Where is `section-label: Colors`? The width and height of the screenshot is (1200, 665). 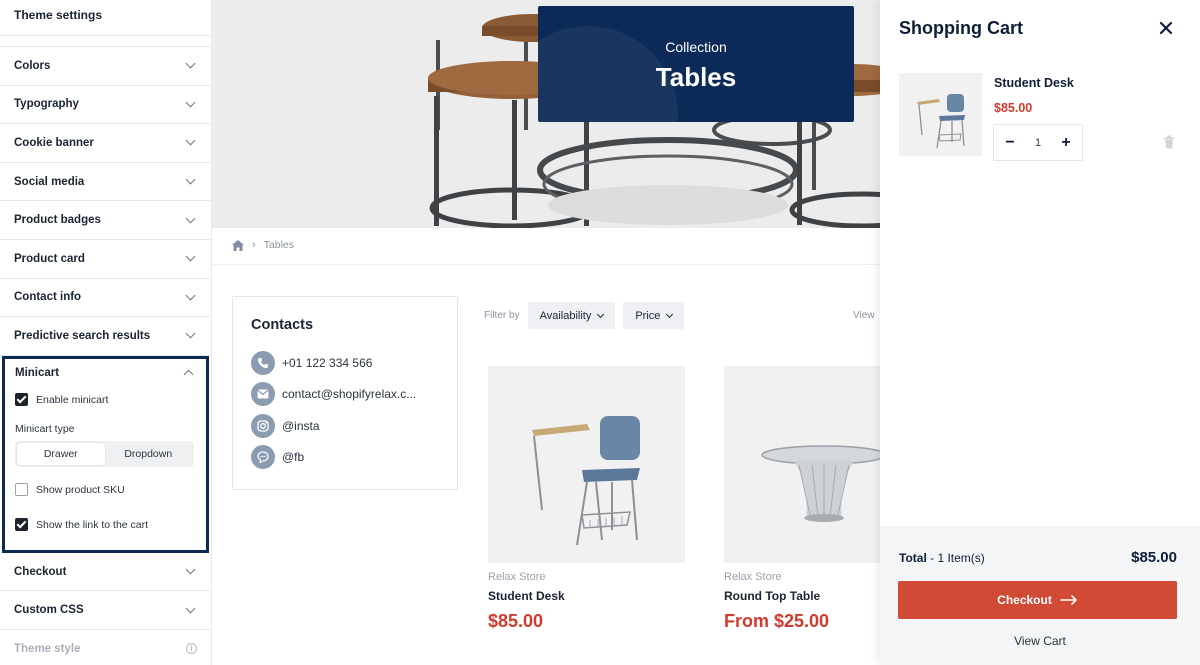 section-label: Colors is located at coordinates (32, 65).